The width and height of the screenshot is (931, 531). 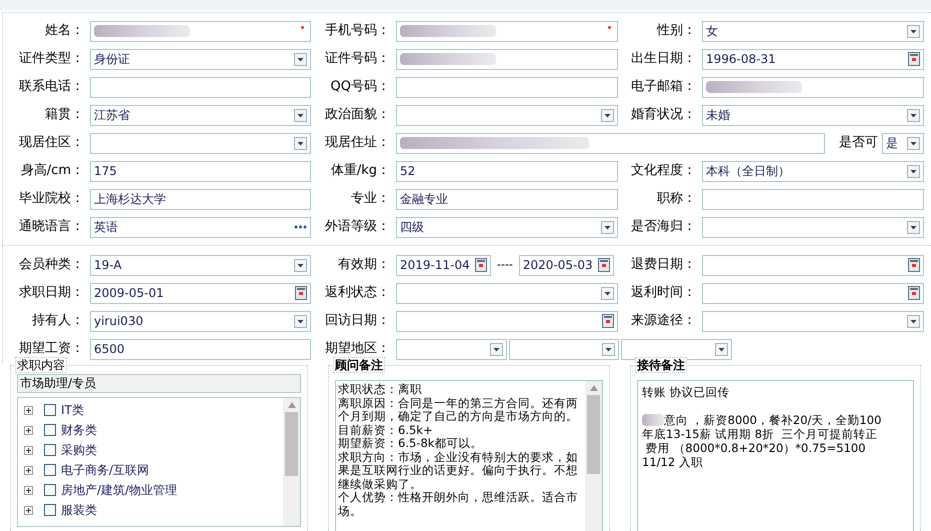 What do you see at coordinates (813, 31) in the screenshot?
I see `dropdown-field: 女` at bounding box center [813, 31].